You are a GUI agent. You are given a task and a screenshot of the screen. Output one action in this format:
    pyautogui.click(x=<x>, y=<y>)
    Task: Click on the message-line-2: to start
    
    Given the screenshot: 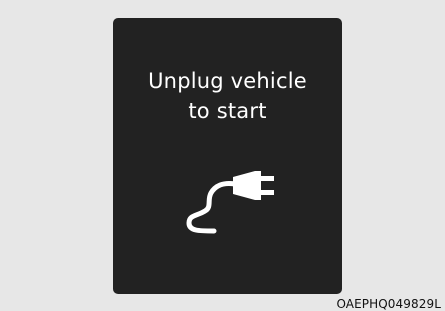 What is the action you would take?
    pyautogui.click(x=227, y=111)
    